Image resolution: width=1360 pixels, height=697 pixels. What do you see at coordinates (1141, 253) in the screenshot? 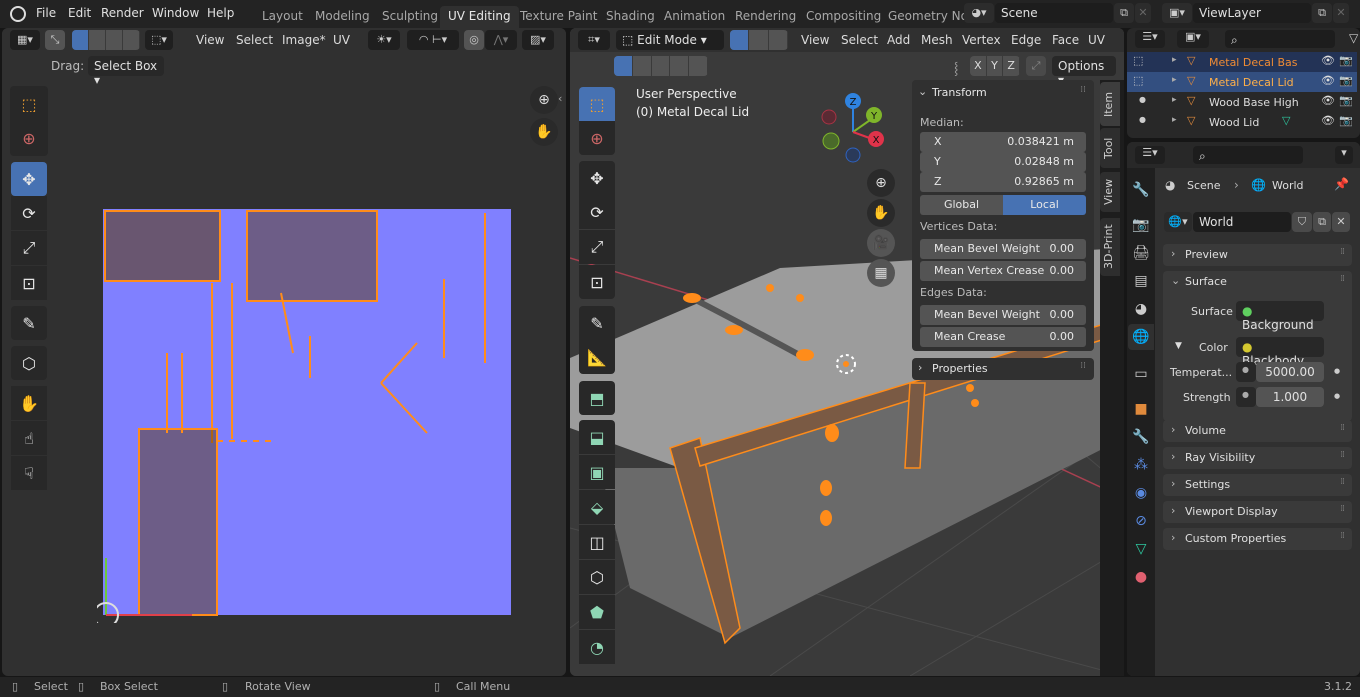
I see `tab-output-icon: 🖨` at bounding box center [1141, 253].